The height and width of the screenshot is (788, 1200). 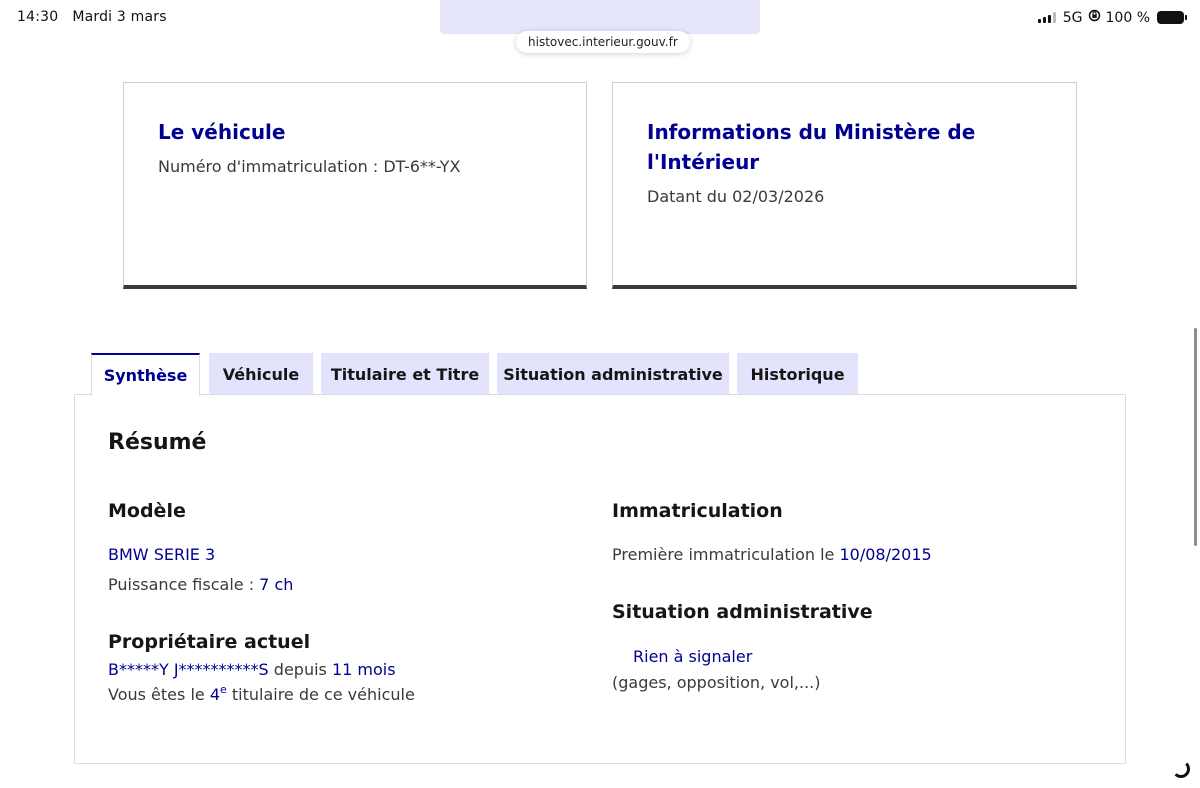 I want to click on summary-title: Résumé, so click(x=157, y=442).